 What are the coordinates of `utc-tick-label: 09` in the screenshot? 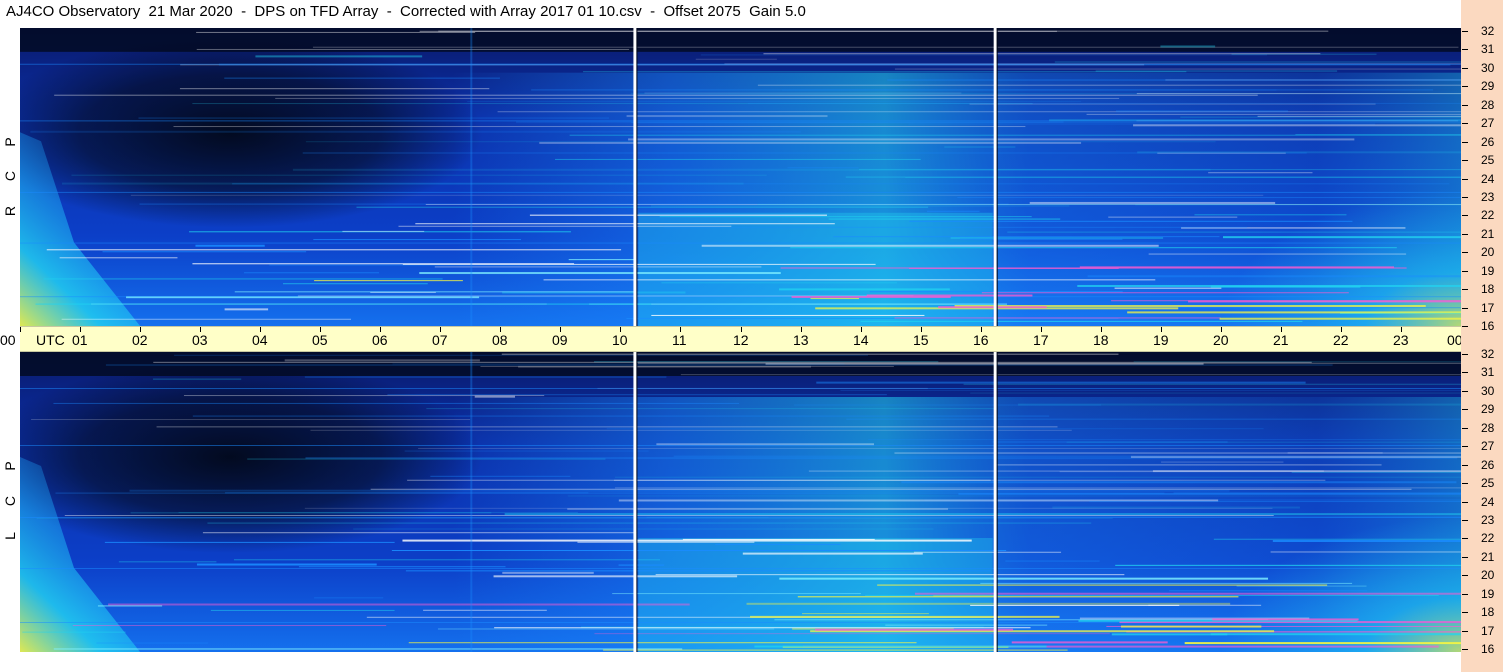 It's located at (560, 340).